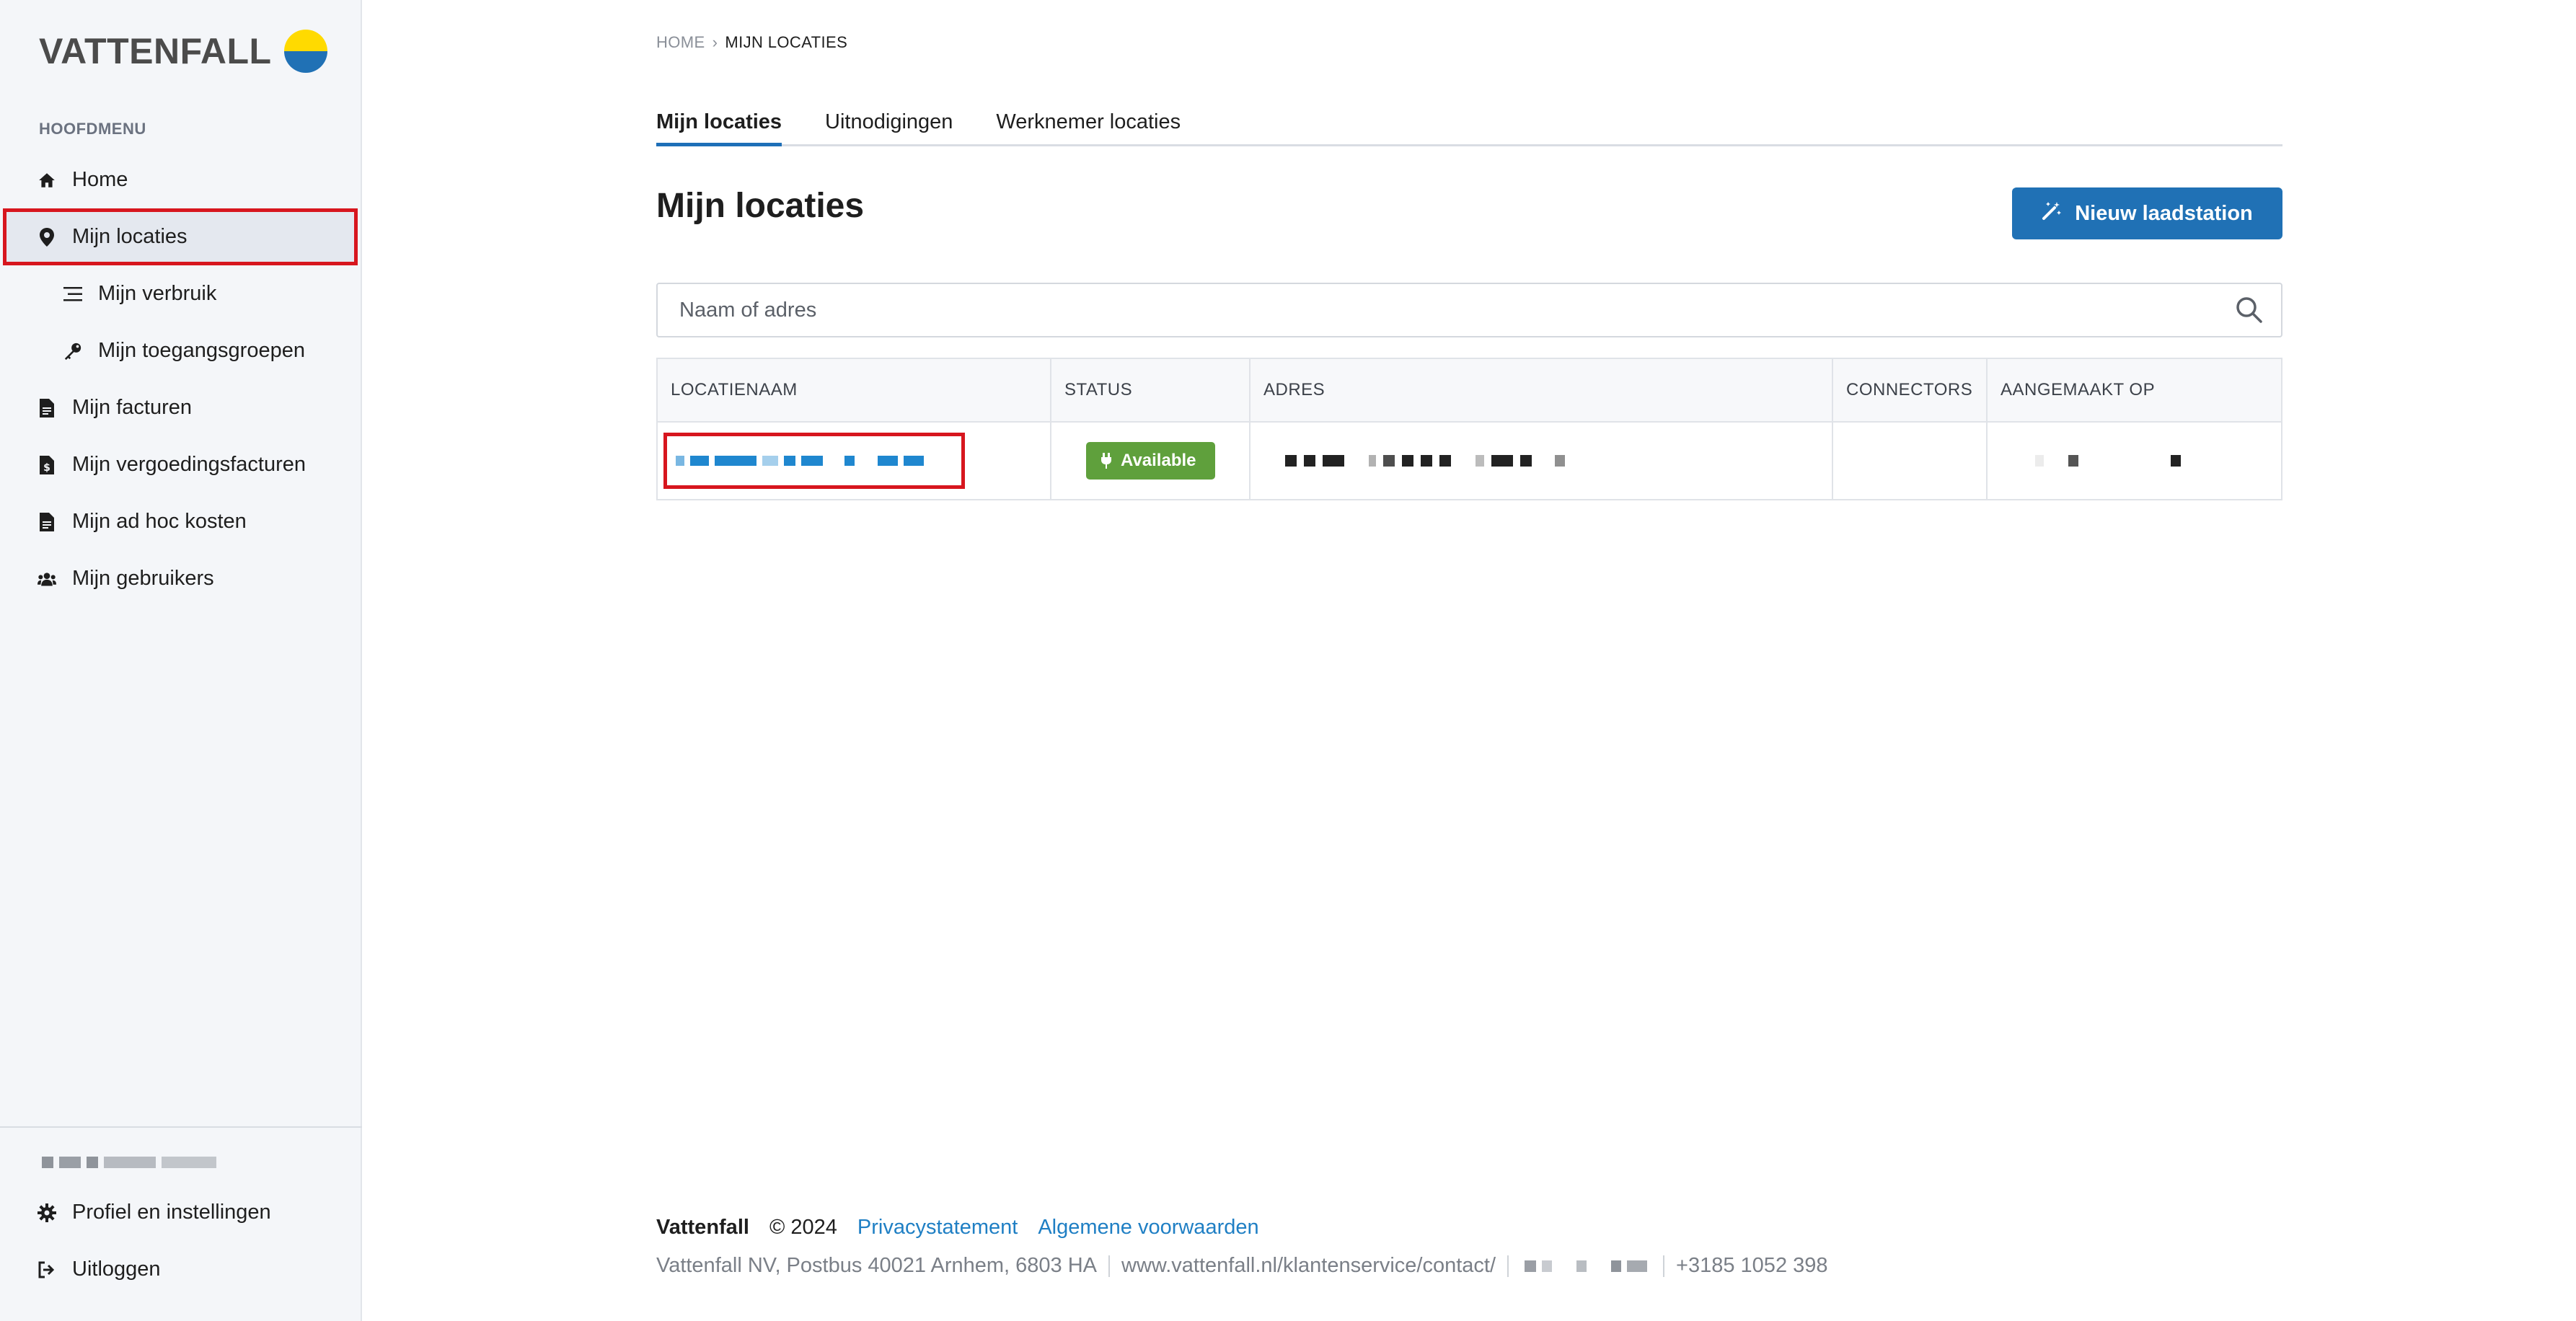  I want to click on table-row: Available, so click(1469, 461).